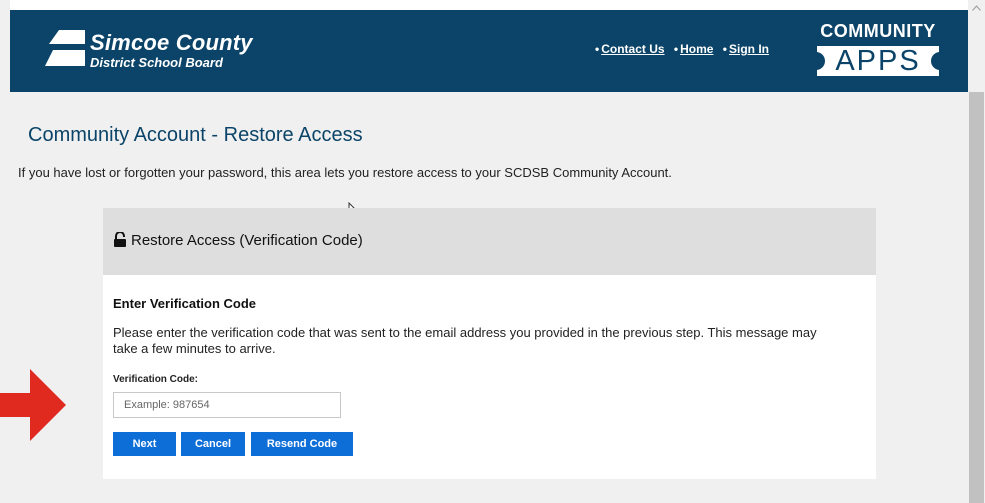 This screenshot has width=985, height=503. I want to click on unlock-icon, so click(120, 239).